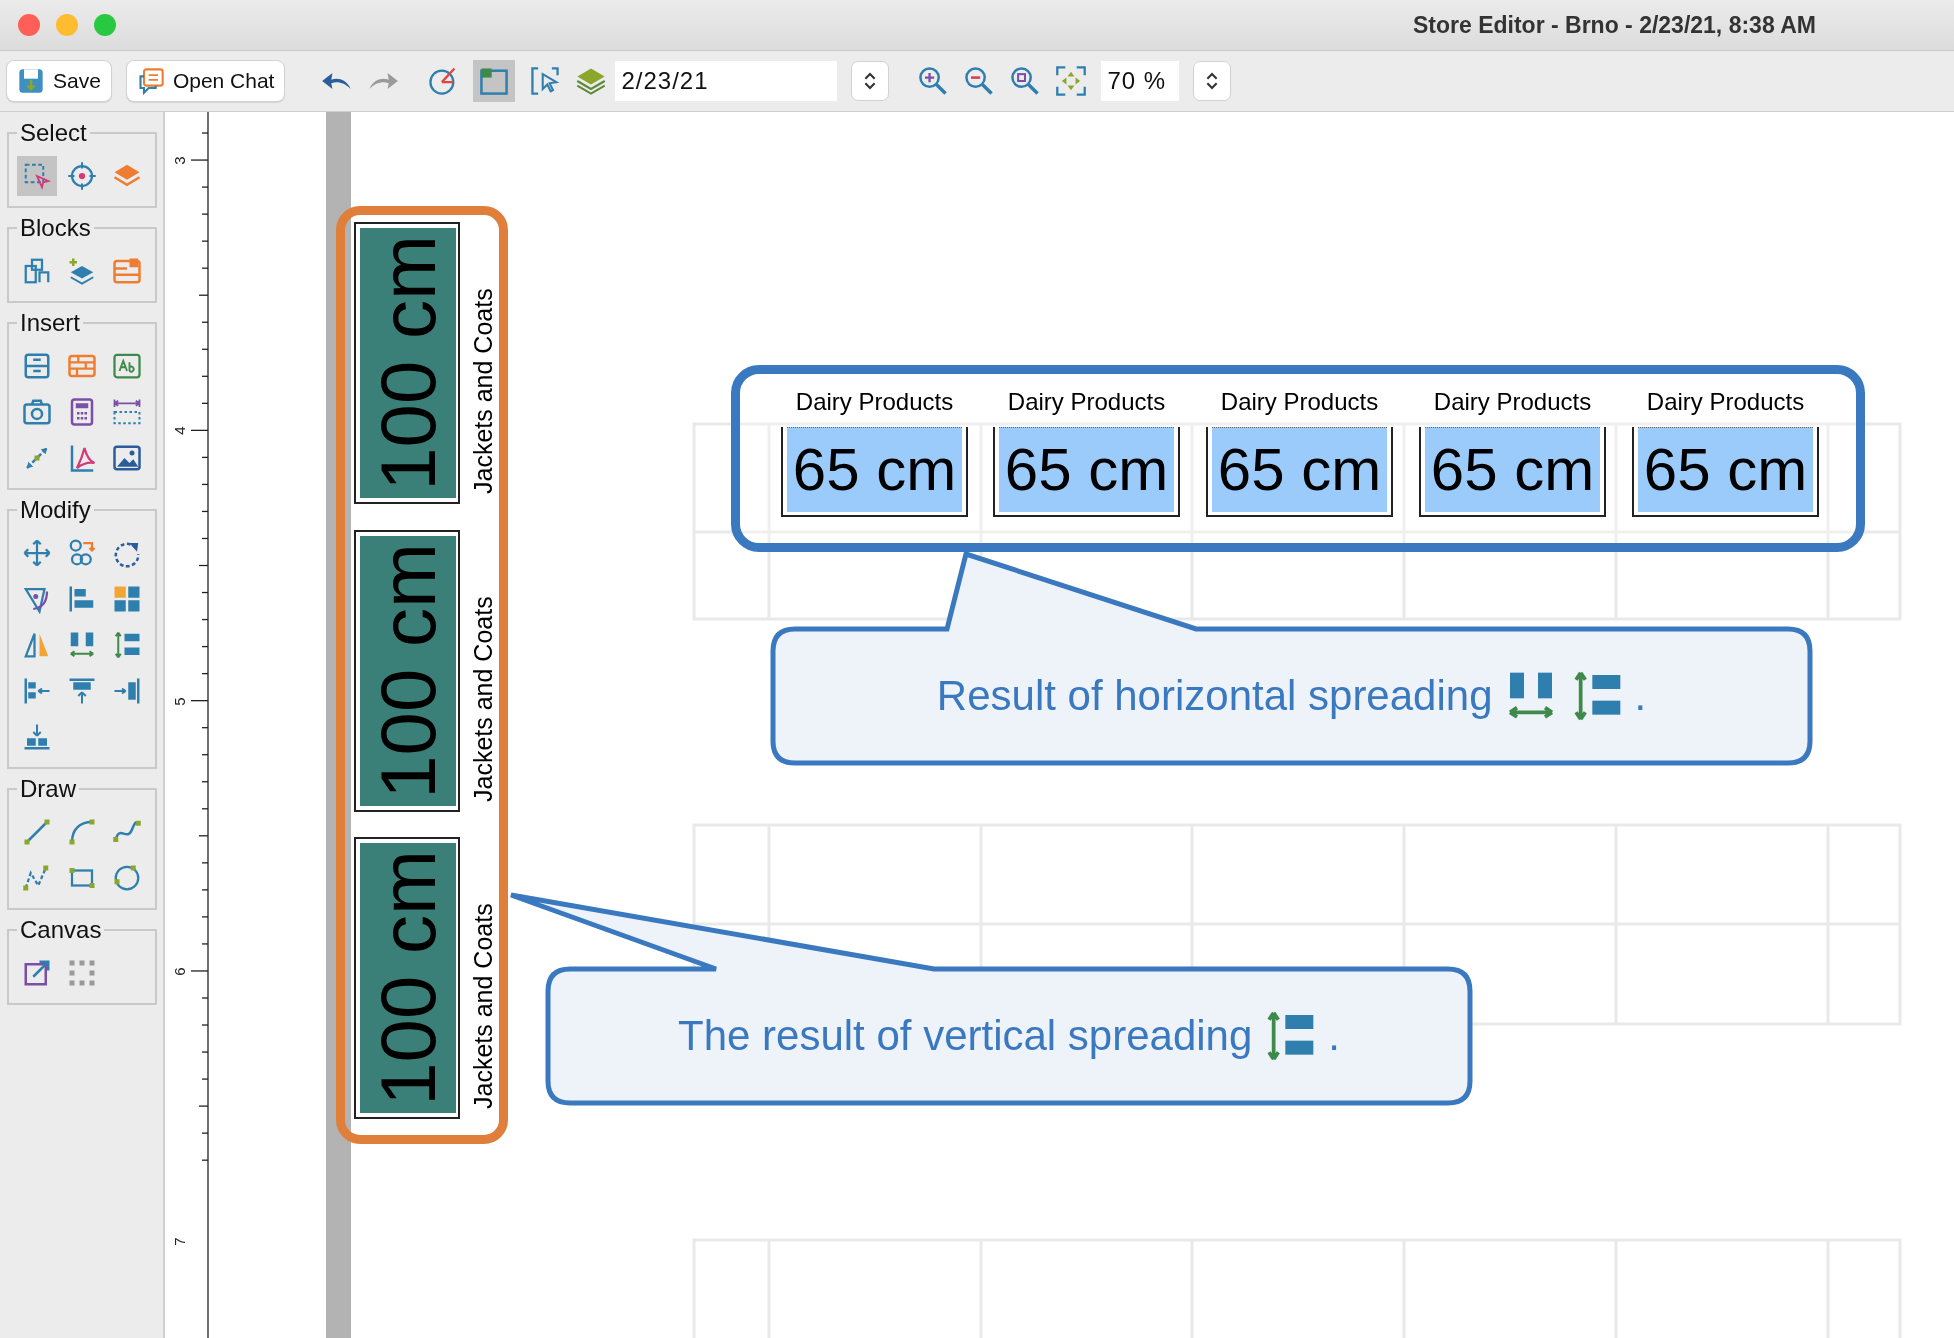  I want to click on spread-vertical-icon, so click(127, 645).